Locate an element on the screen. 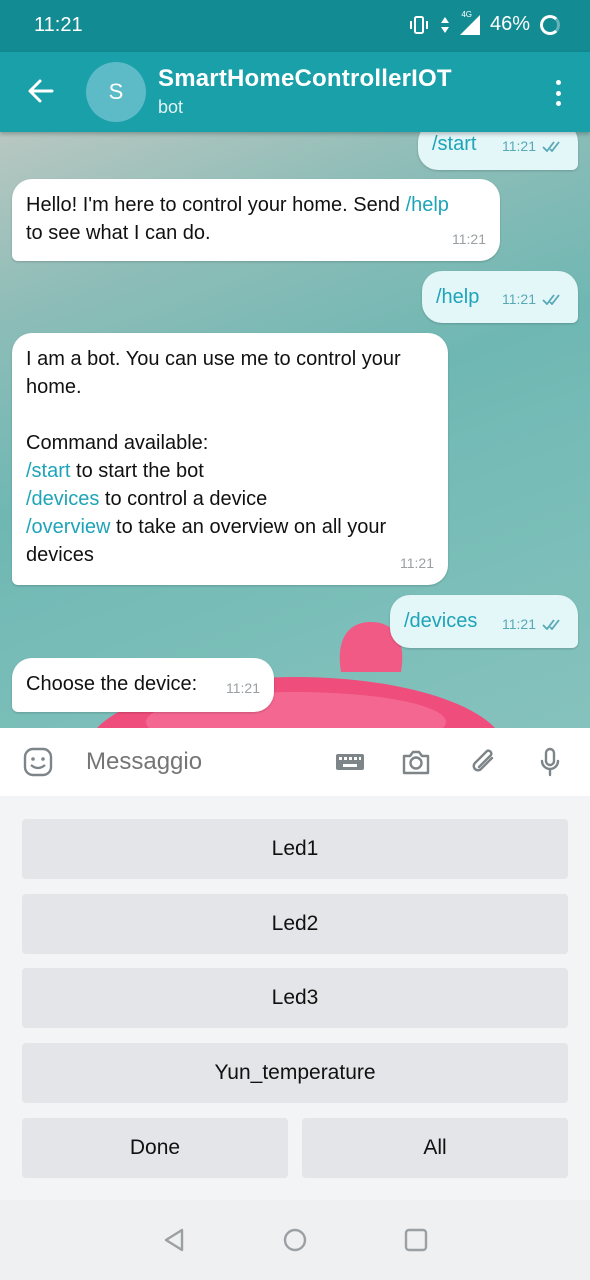 Image resolution: width=590 pixels, height=1280 pixels. message-command: /overview is located at coordinates (68, 527).